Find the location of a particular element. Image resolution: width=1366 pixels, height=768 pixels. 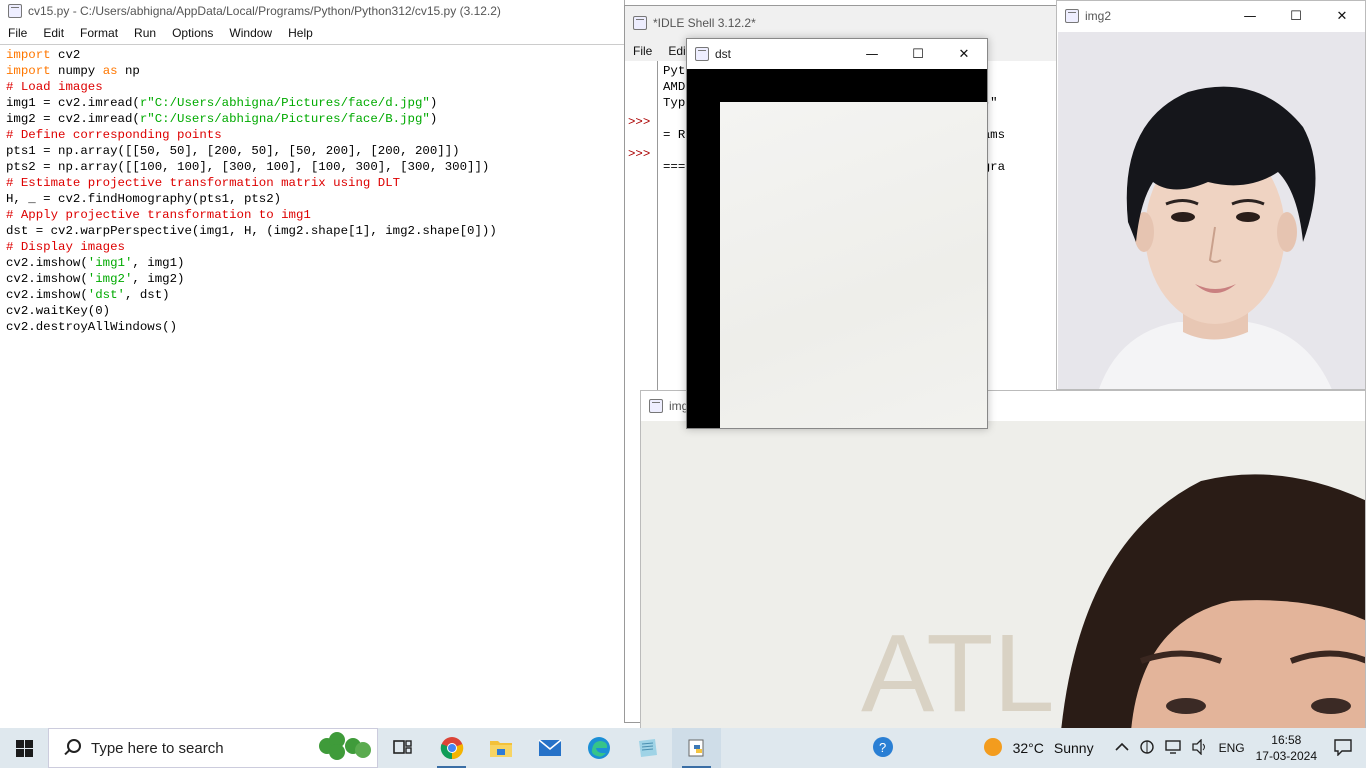

volume-icon is located at coordinates (1200, 747).